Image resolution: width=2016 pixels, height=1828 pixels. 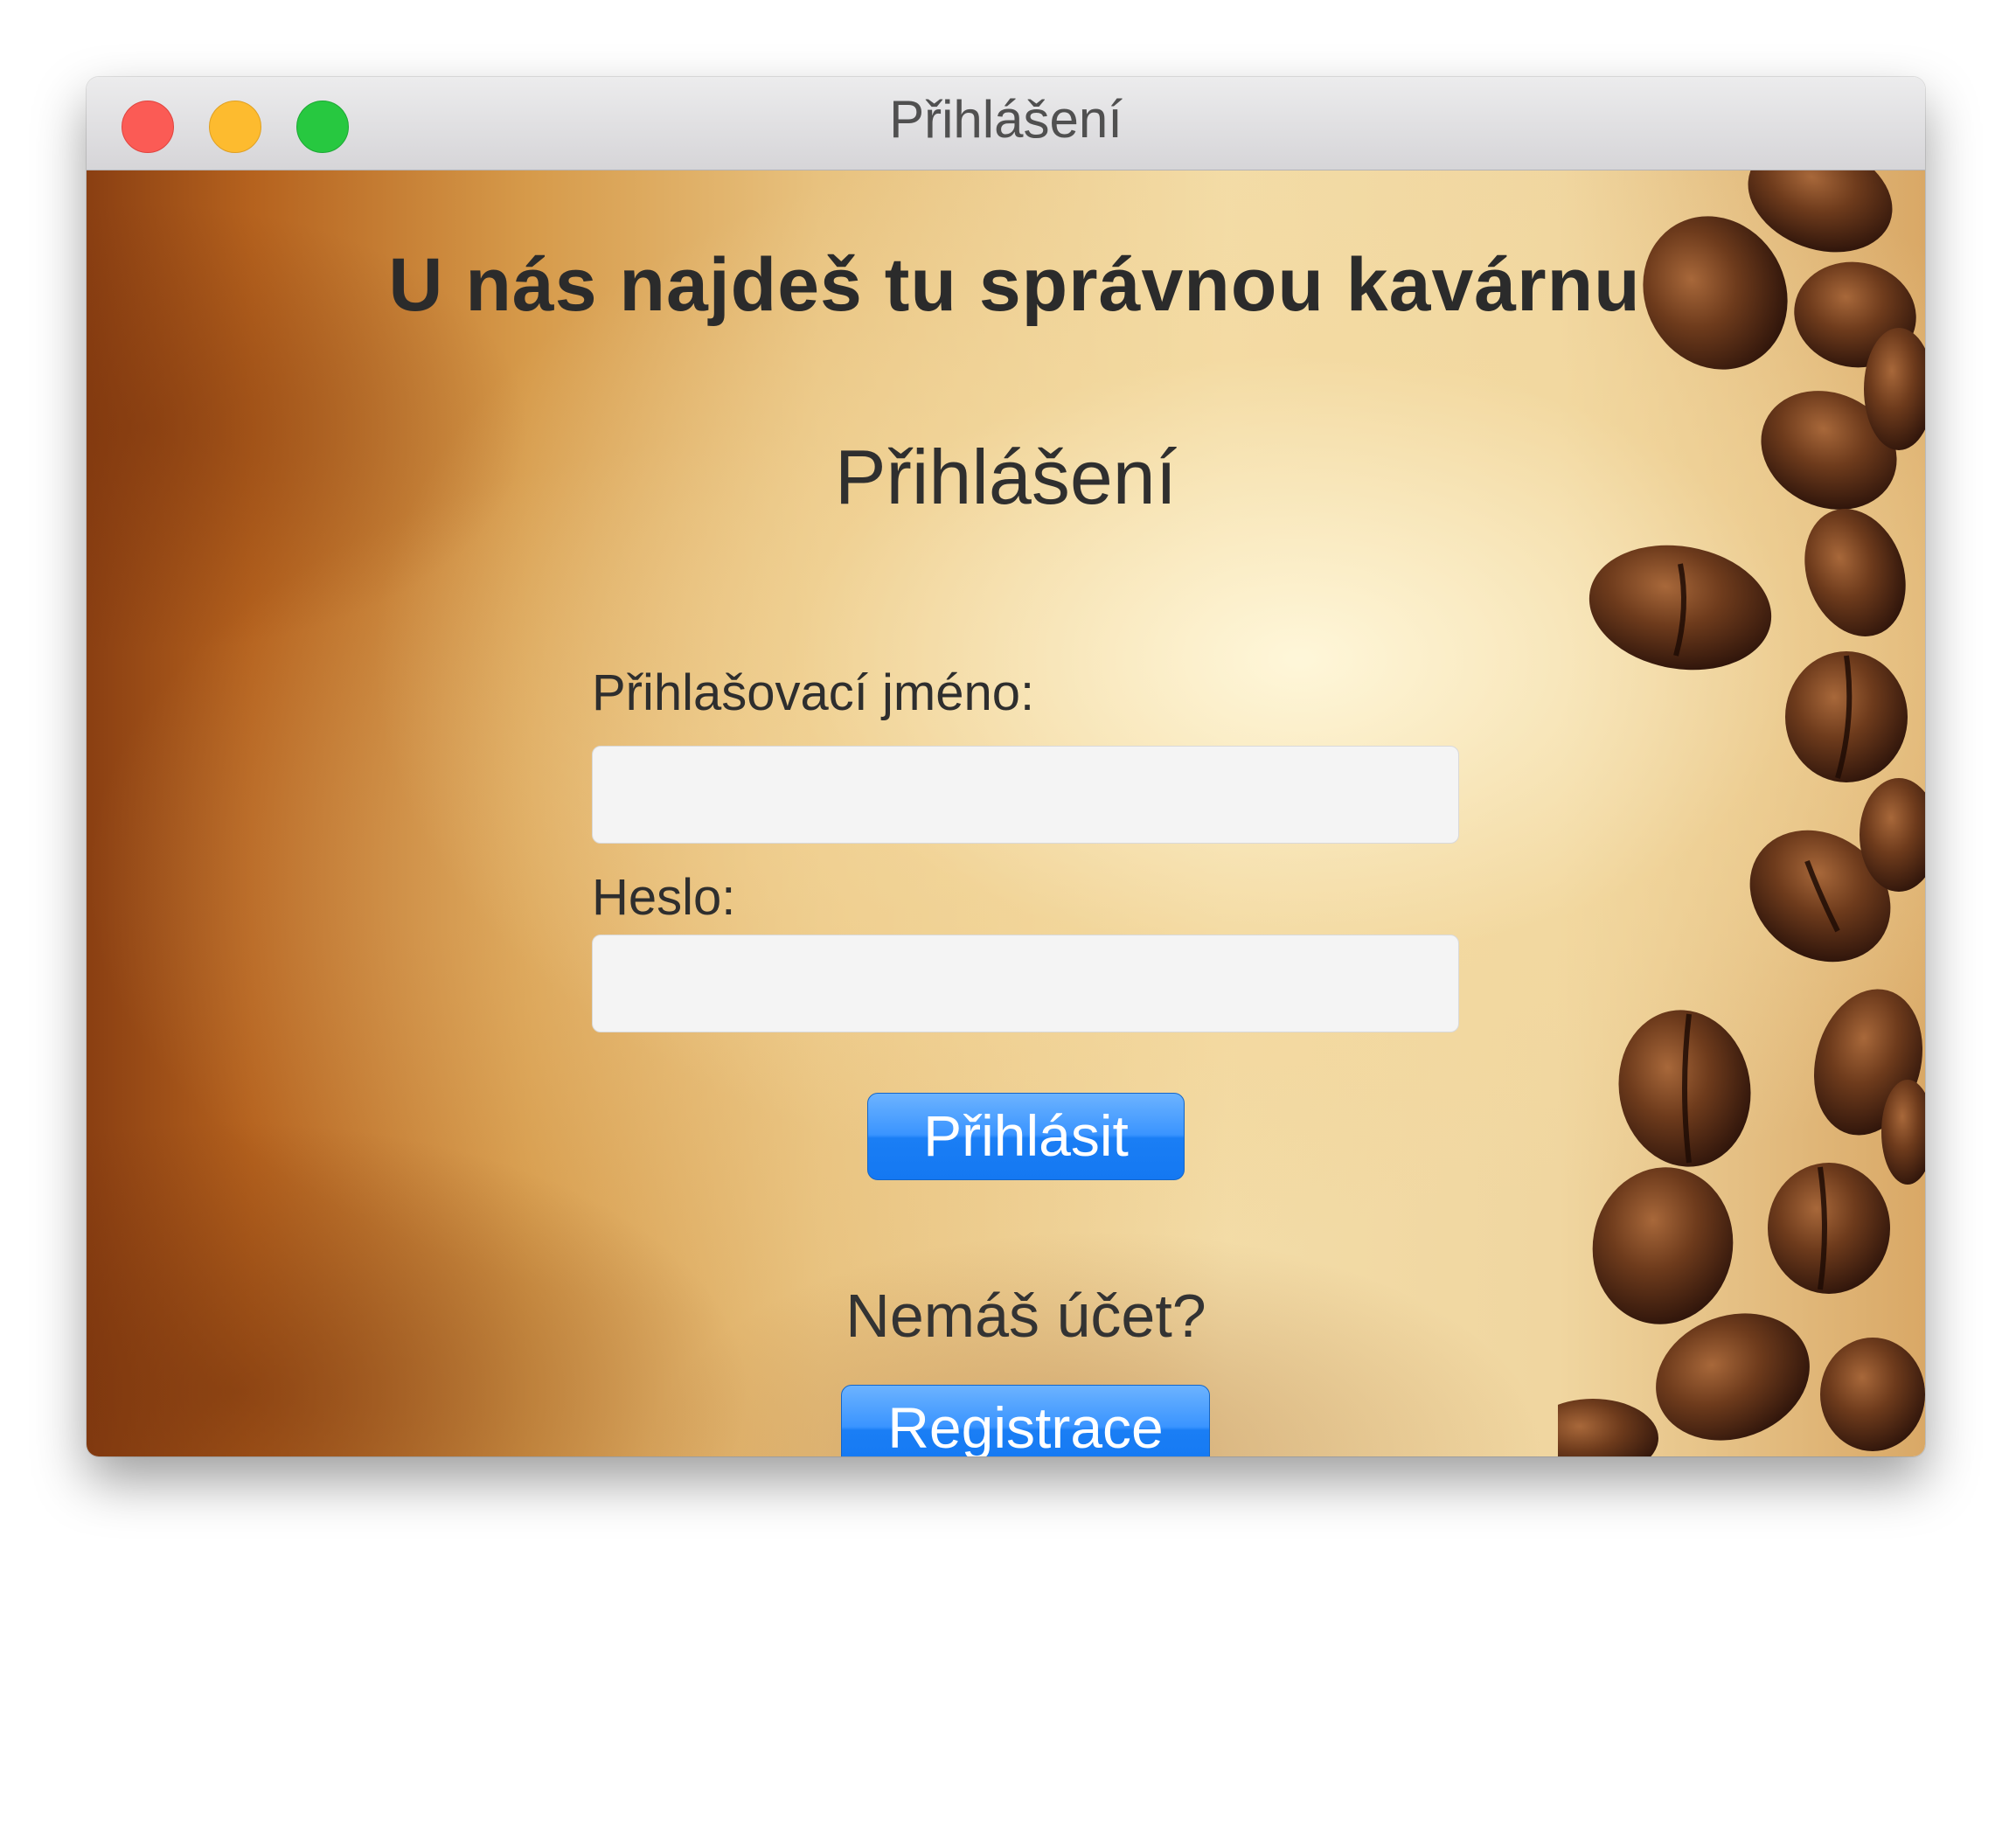 What do you see at coordinates (1025, 1316) in the screenshot?
I see `no-account-prompt: Nemáš účet?` at bounding box center [1025, 1316].